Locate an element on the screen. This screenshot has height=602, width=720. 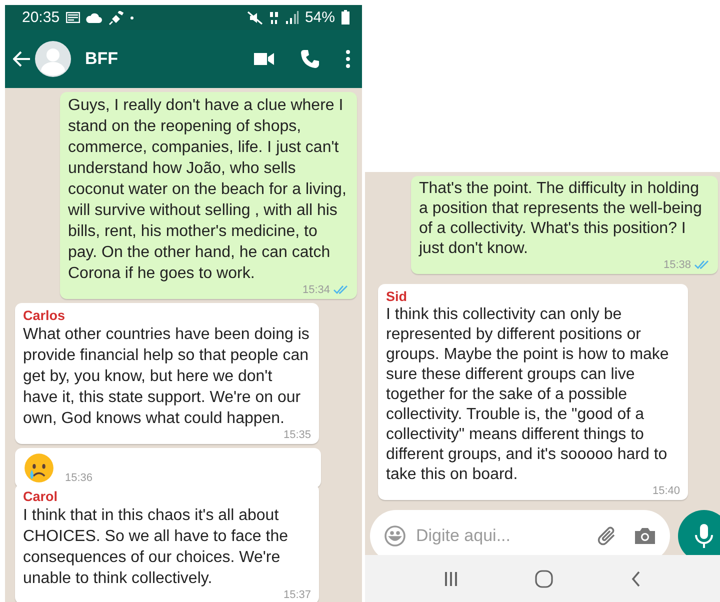
back-icon is located at coordinates (636, 578).